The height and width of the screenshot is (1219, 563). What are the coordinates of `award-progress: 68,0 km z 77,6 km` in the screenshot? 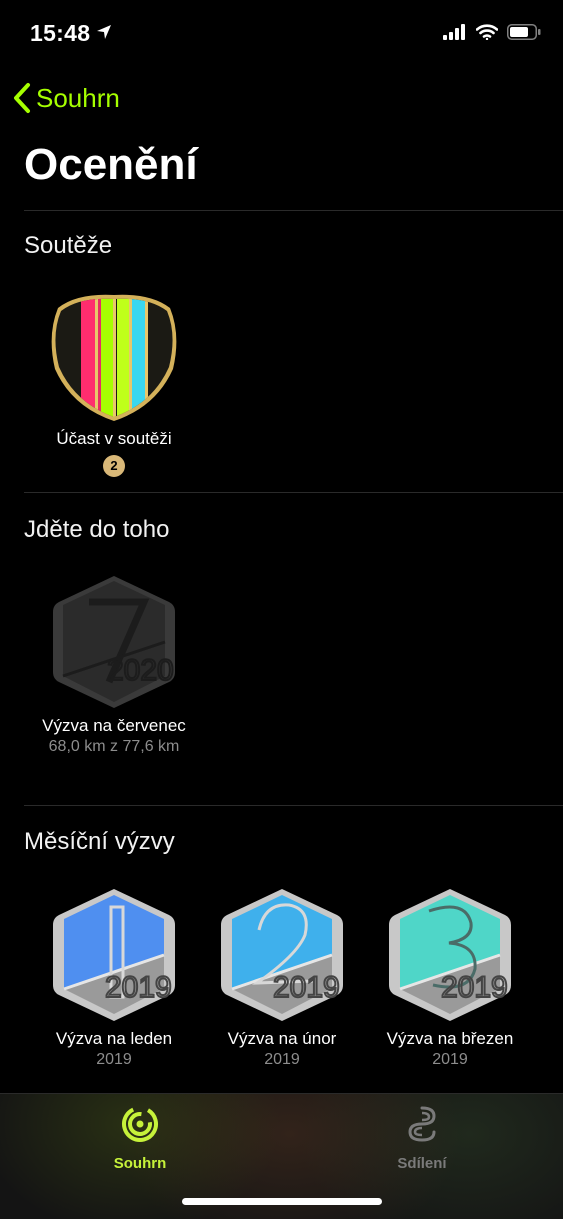 It's located at (114, 746).